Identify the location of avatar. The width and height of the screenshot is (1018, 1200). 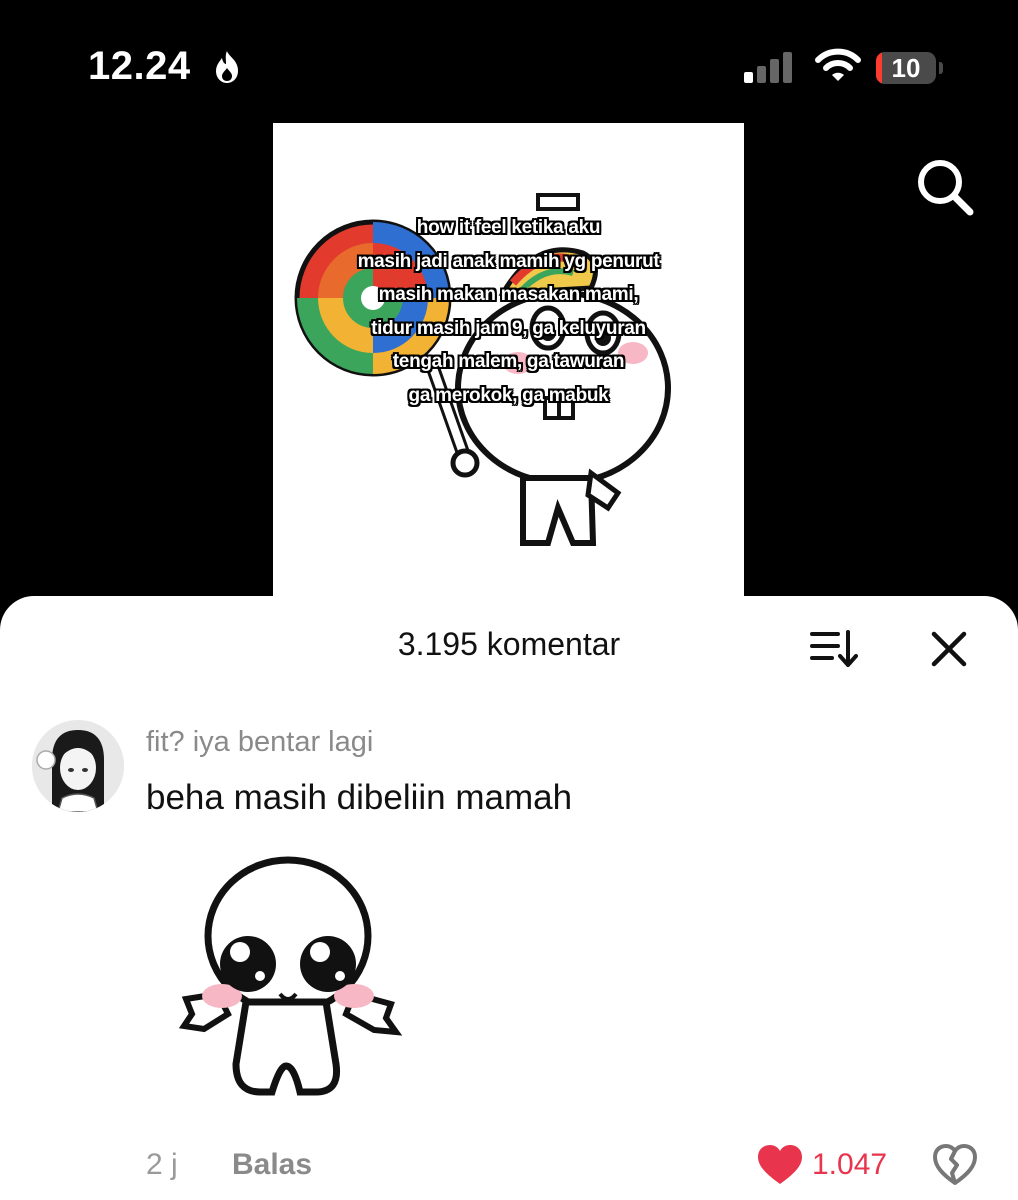
(78, 766).